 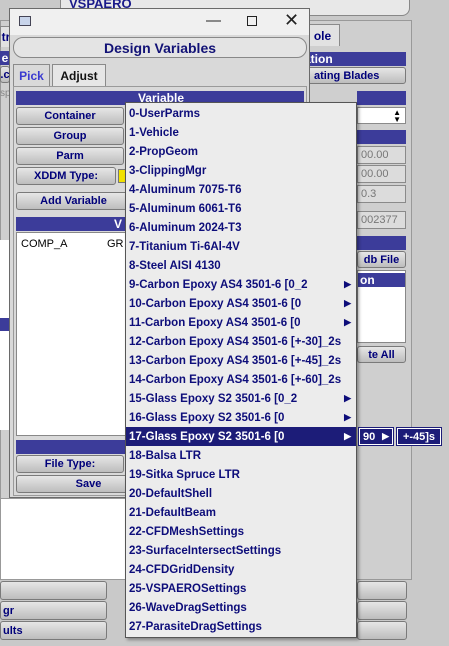 I want to click on app-icon, so click(x=25, y=21).